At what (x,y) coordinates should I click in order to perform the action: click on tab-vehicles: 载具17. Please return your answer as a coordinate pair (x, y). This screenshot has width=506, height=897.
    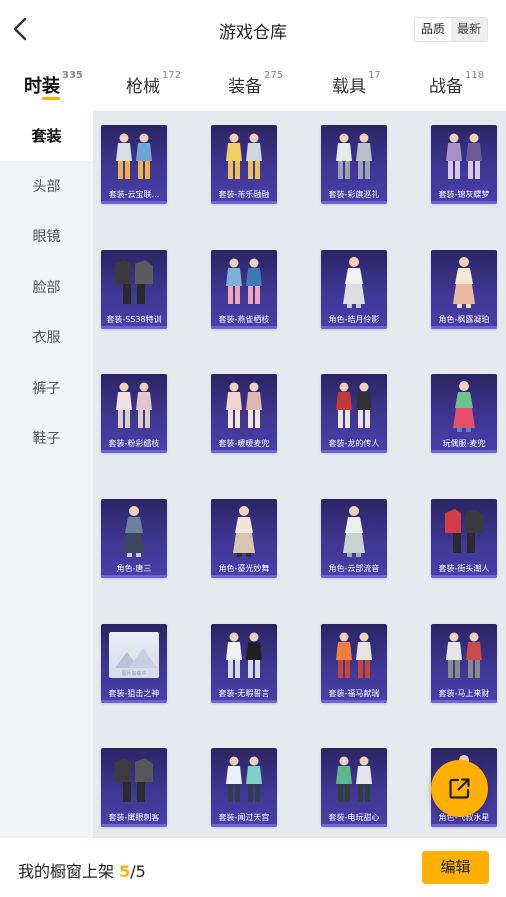
    Looking at the image, I should click on (356, 83).